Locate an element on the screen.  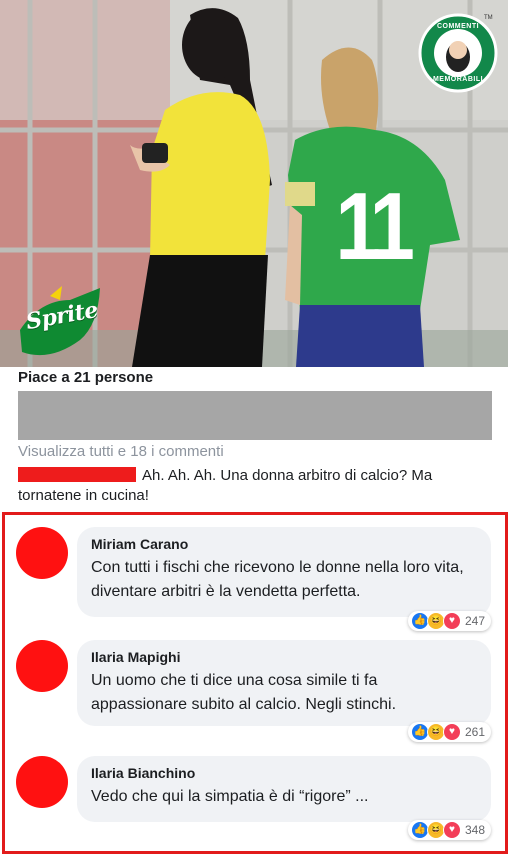
comment-author: Ilaria Bianchino is located at coordinates (284, 773).